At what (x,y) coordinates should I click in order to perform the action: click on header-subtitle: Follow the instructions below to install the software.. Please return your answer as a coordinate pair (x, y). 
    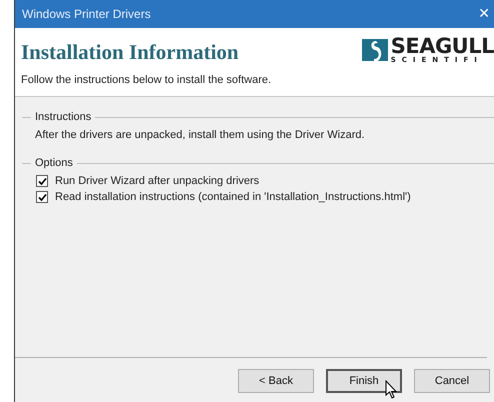
    Looking at the image, I should click on (146, 80).